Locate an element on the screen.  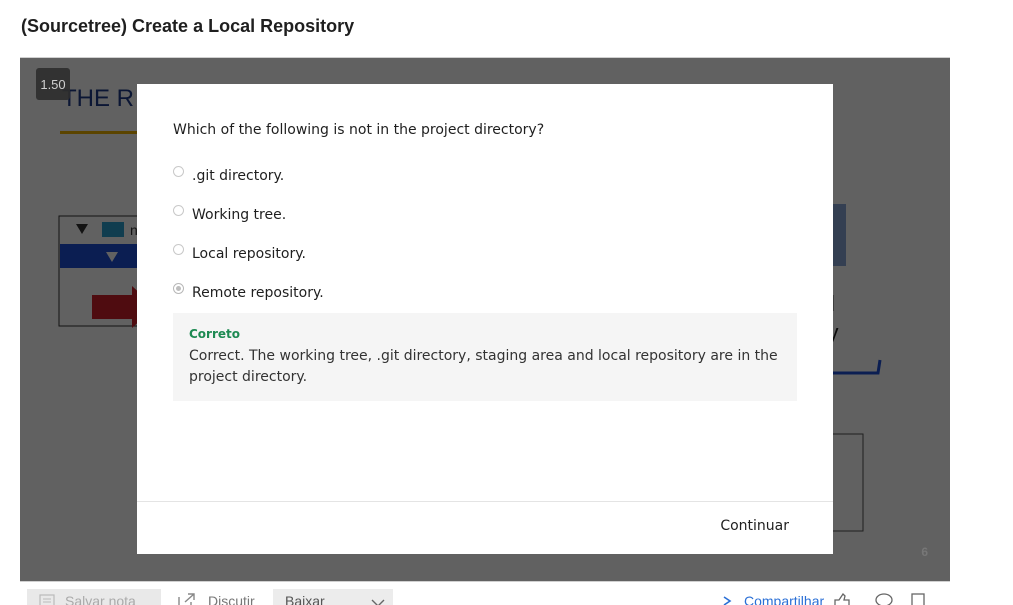
quiz-option-working-tree: Working tree. is located at coordinates (229, 214).